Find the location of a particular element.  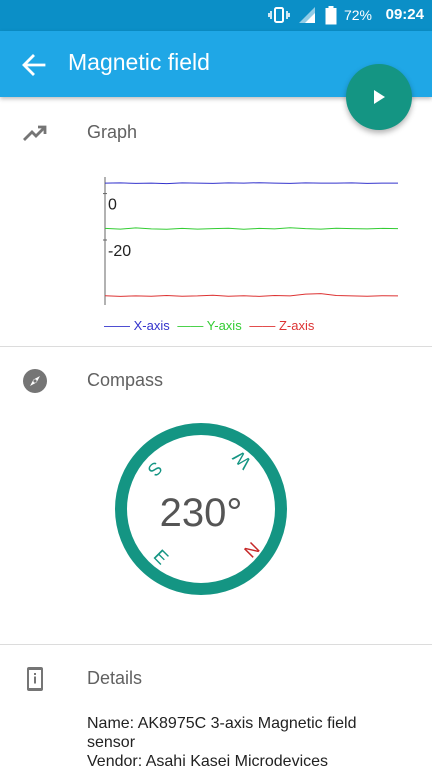

compass-south-label: S is located at coordinates (155, 469).